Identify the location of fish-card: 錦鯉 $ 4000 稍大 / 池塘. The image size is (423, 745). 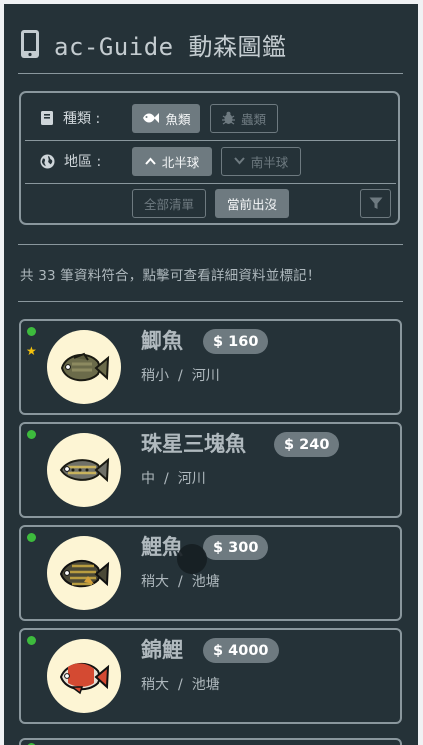
(210, 676).